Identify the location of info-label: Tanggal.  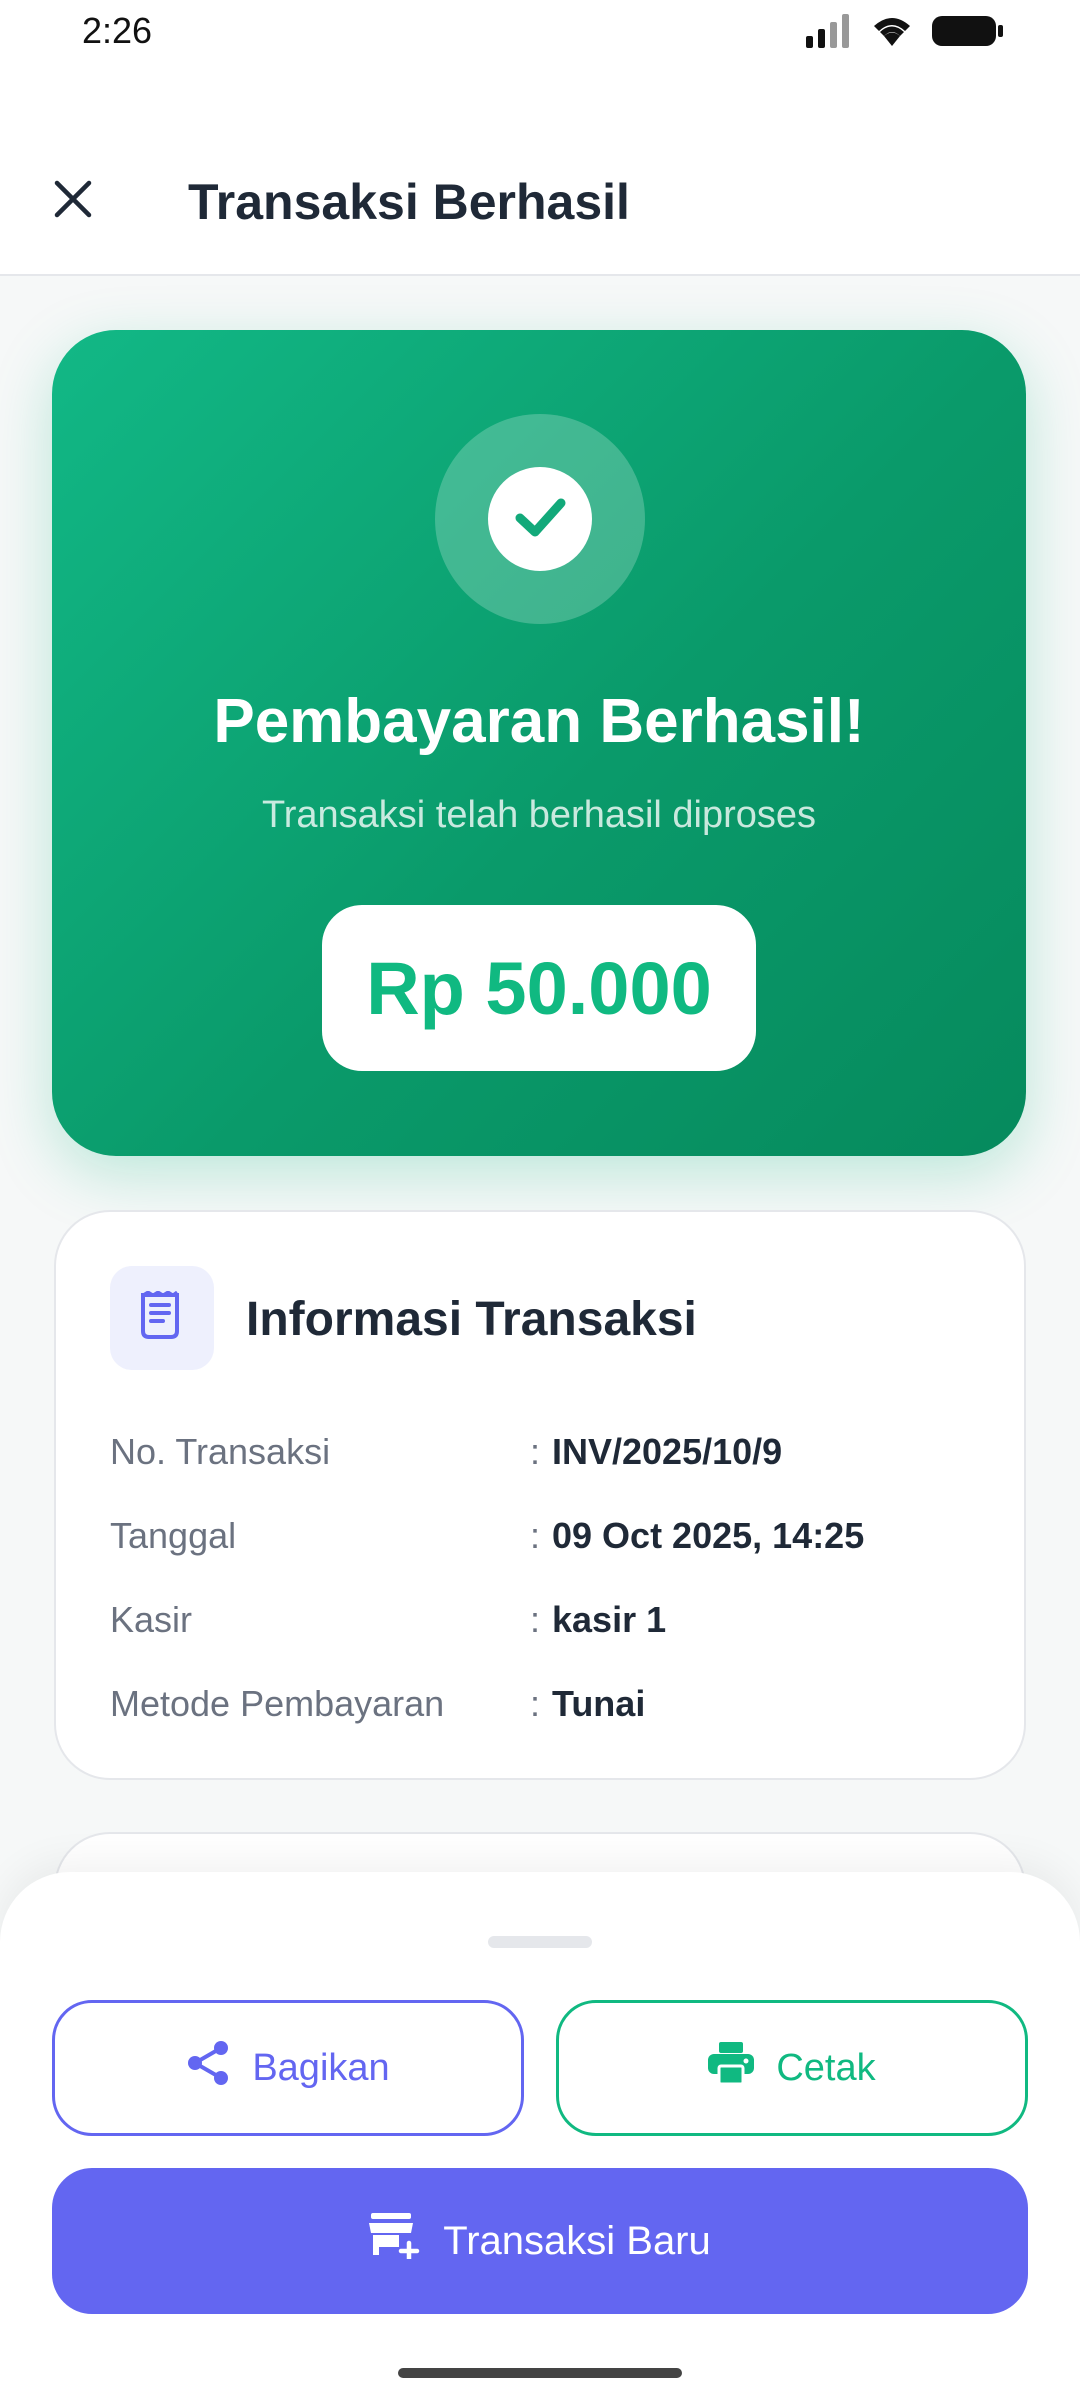
(173, 1535).